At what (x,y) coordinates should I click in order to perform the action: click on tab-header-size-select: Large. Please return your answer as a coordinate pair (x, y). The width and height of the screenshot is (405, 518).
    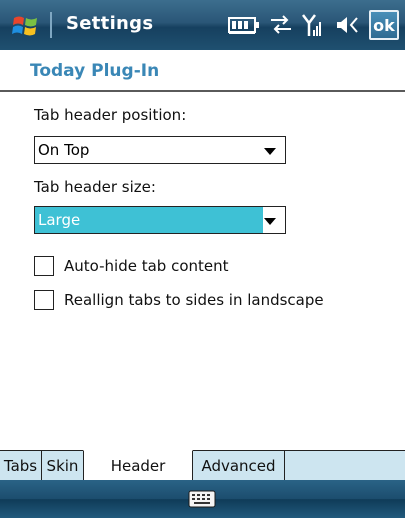
    Looking at the image, I should click on (160, 220).